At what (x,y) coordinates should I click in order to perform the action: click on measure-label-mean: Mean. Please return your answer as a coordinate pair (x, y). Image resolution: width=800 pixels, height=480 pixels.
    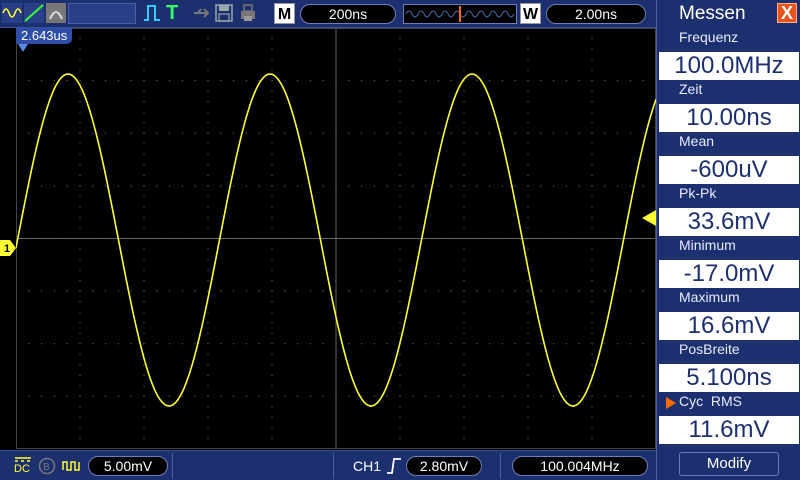
    Looking at the image, I should click on (697, 141).